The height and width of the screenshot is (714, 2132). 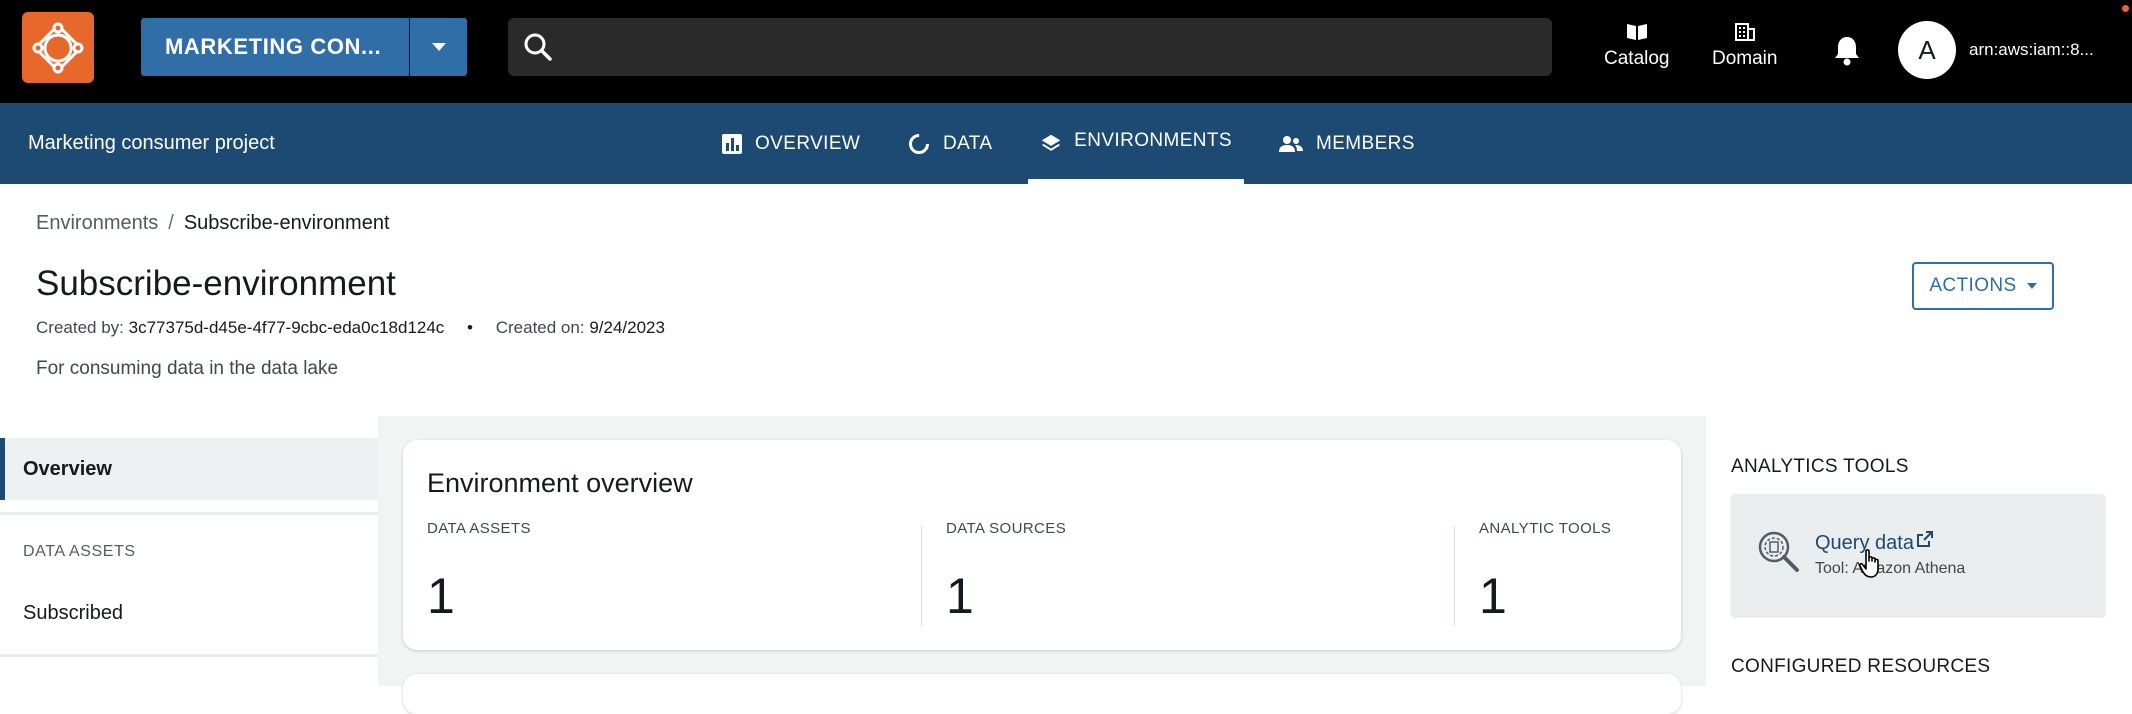 What do you see at coordinates (1868, 563) in the screenshot?
I see `hand-cursor-icon` at bounding box center [1868, 563].